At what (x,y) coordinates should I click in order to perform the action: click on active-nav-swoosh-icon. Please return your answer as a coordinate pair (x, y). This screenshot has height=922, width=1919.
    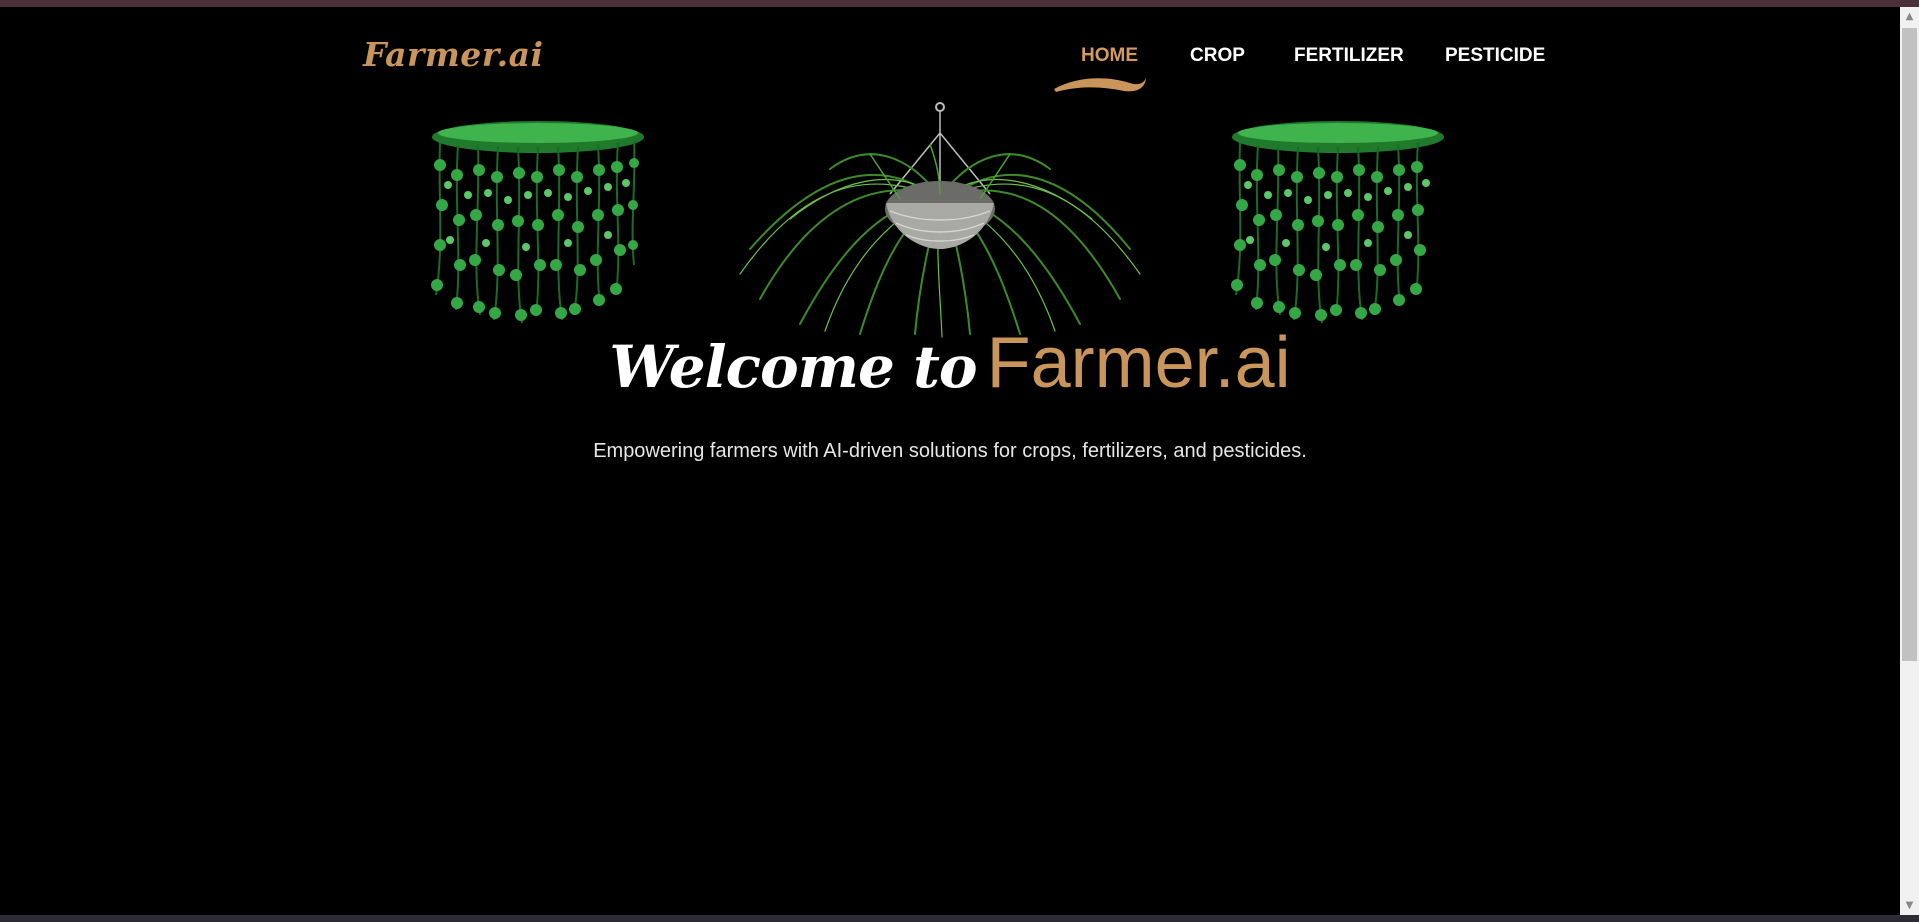
    Looking at the image, I should click on (1100, 84).